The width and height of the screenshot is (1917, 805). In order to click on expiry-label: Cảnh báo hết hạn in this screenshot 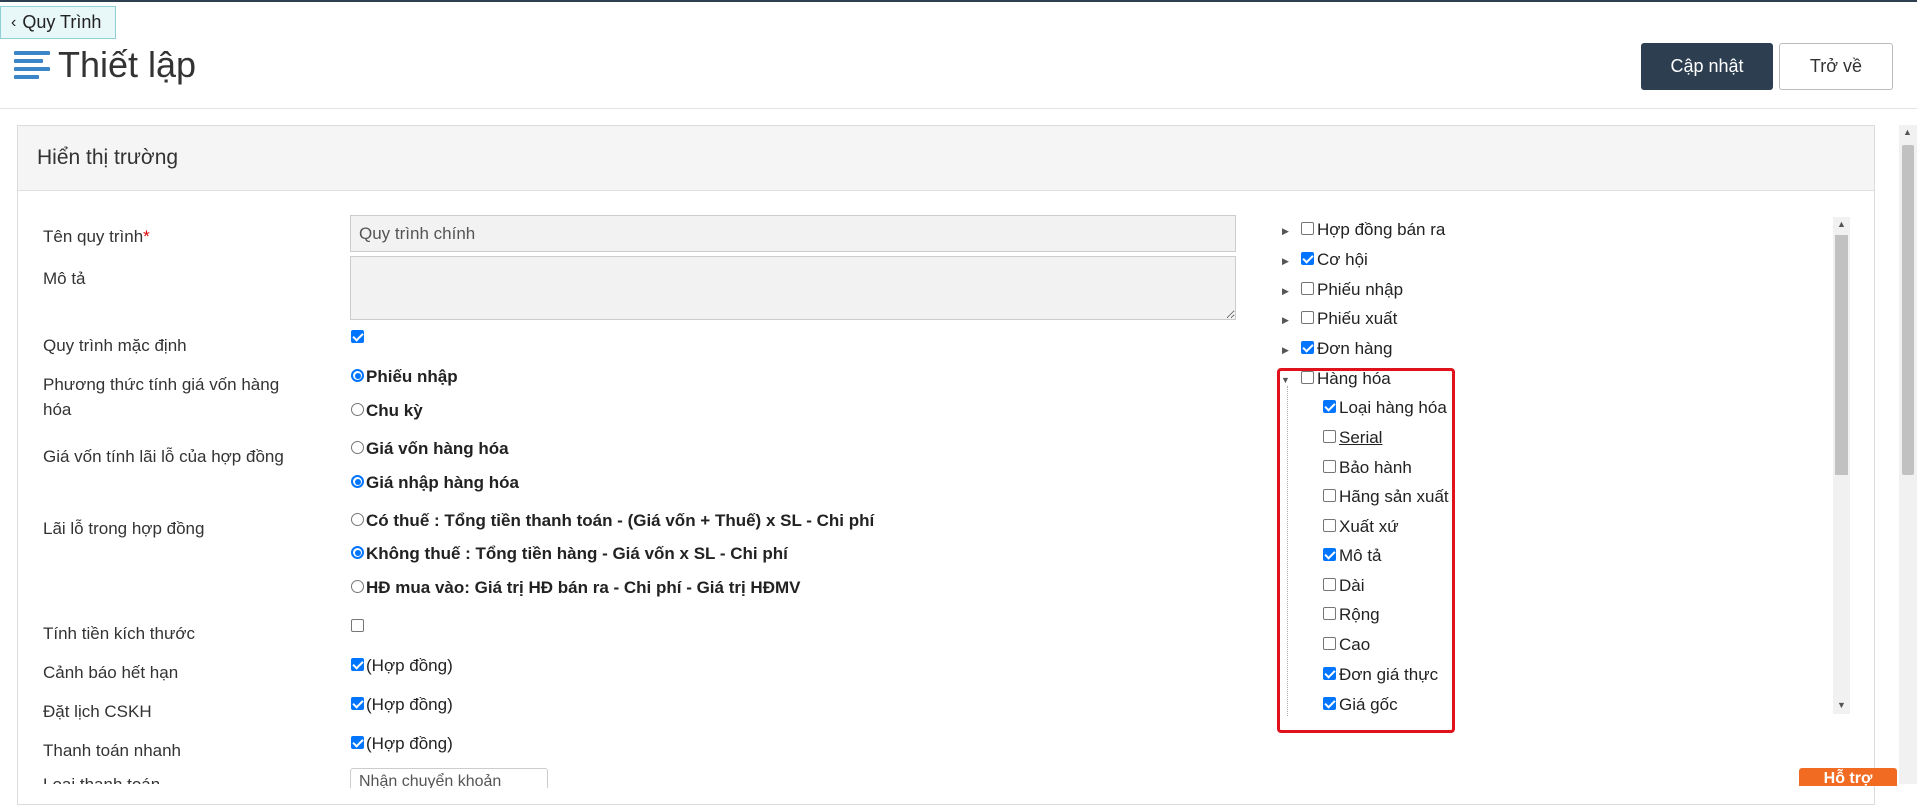, I will do `click(111, 672)`.